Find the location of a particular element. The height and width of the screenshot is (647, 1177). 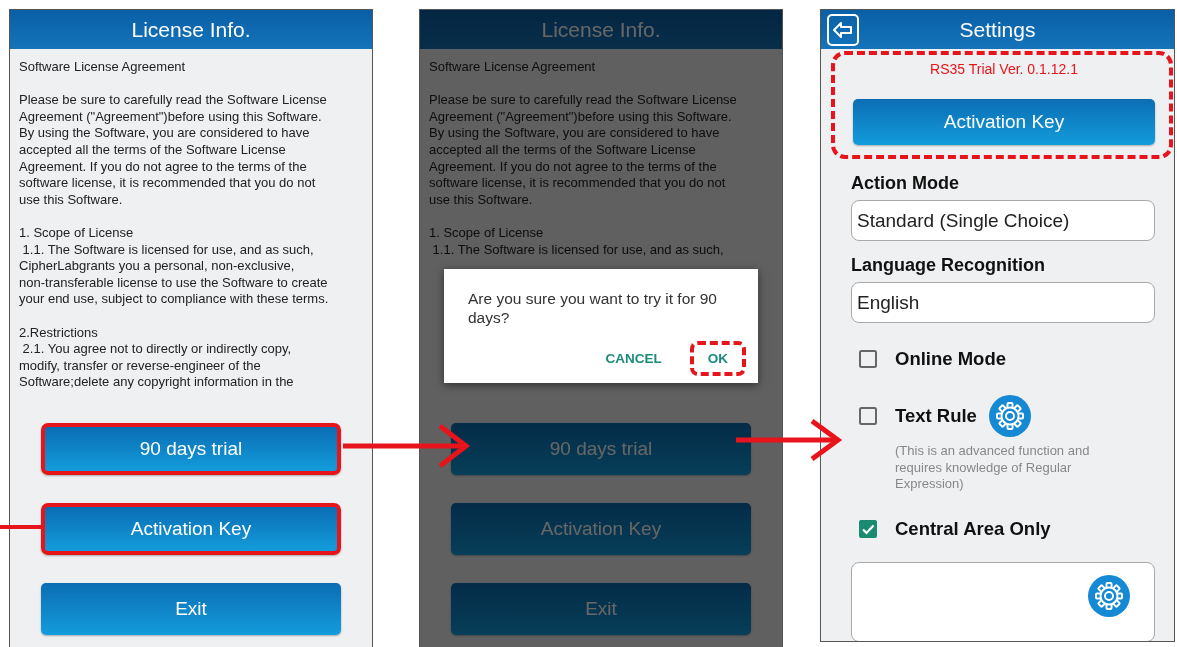

option-label: Central Area Only is located at coordinates (973, 528).